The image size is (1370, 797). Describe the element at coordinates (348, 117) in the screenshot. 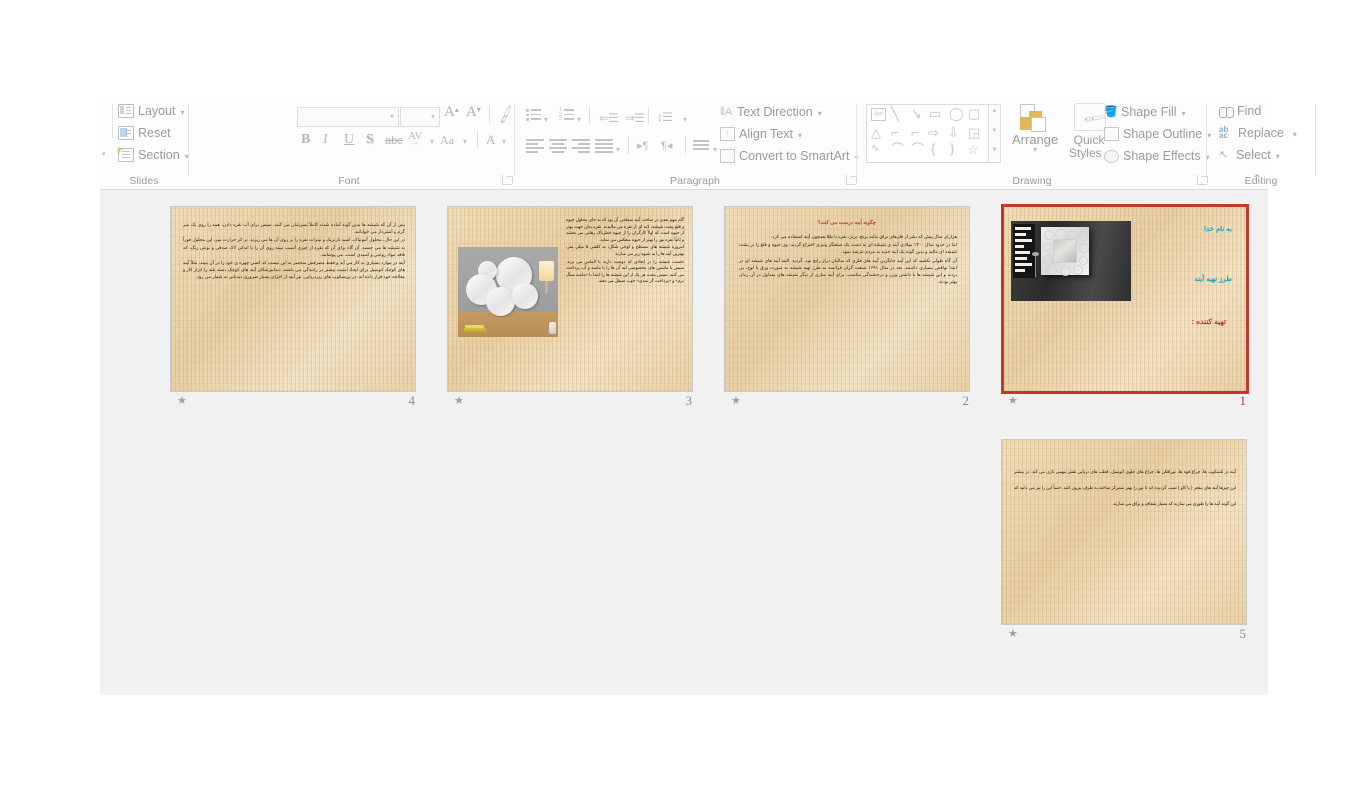

I see `font-name-input: ▾` at that location.